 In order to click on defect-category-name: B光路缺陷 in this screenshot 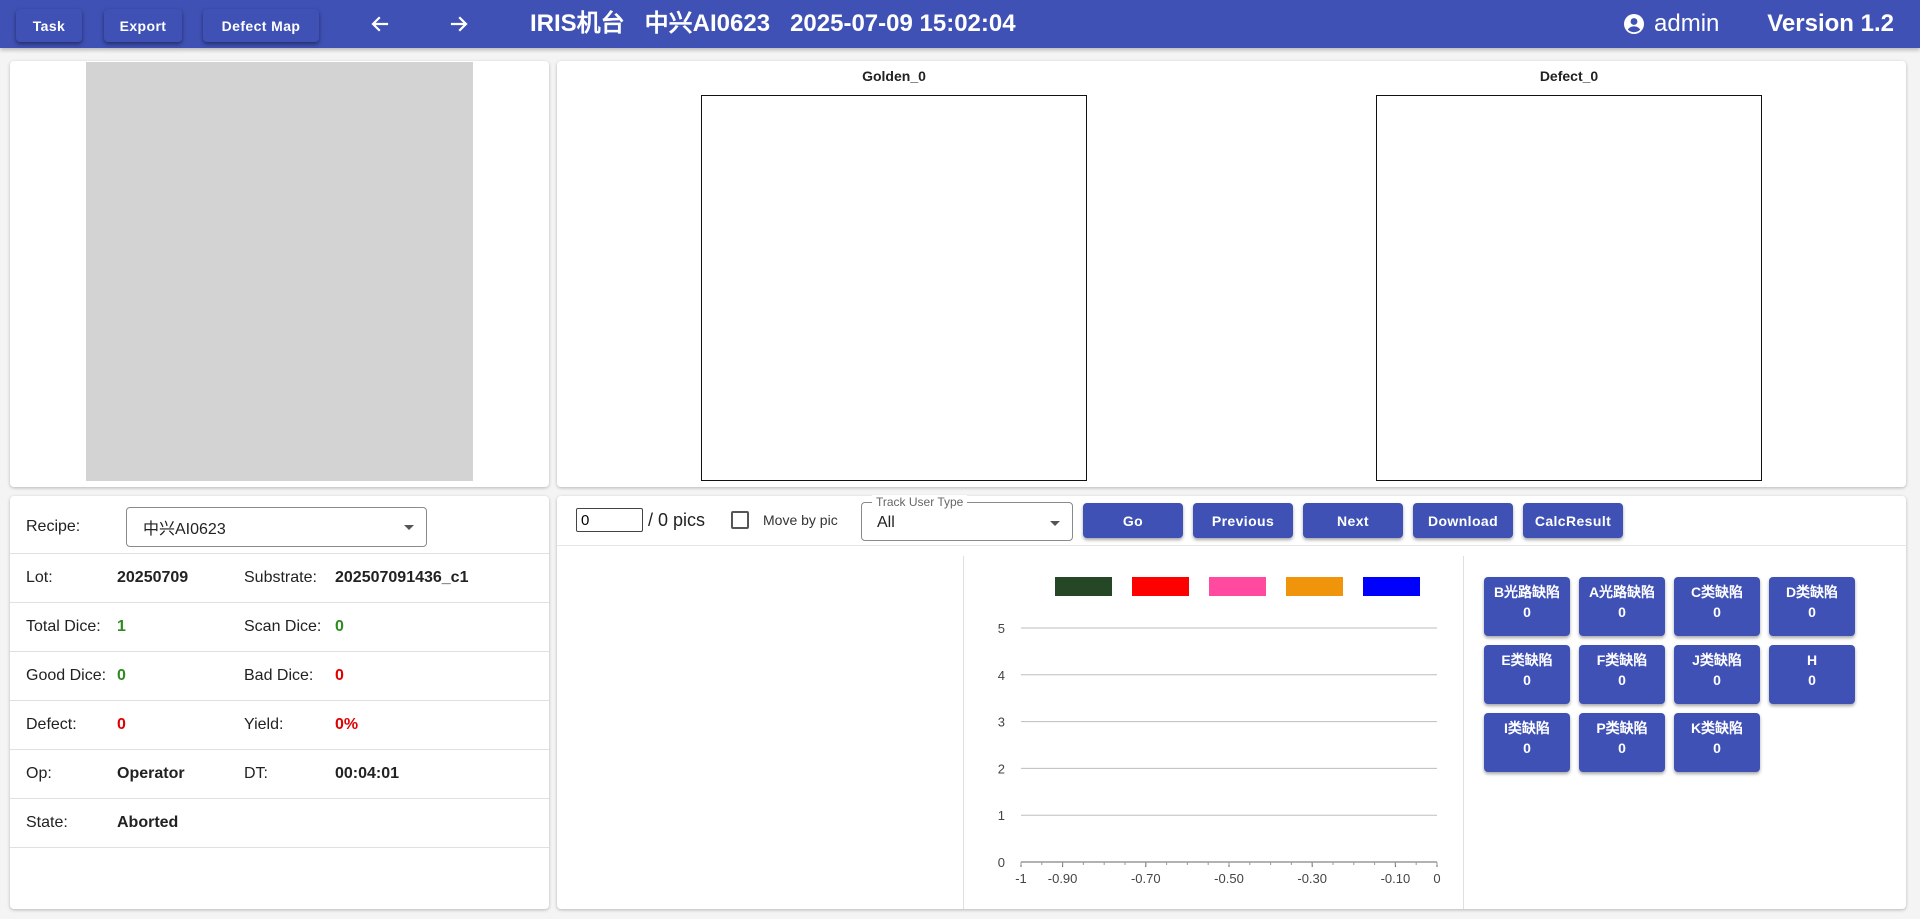, I will do `click(1527, 592)`.